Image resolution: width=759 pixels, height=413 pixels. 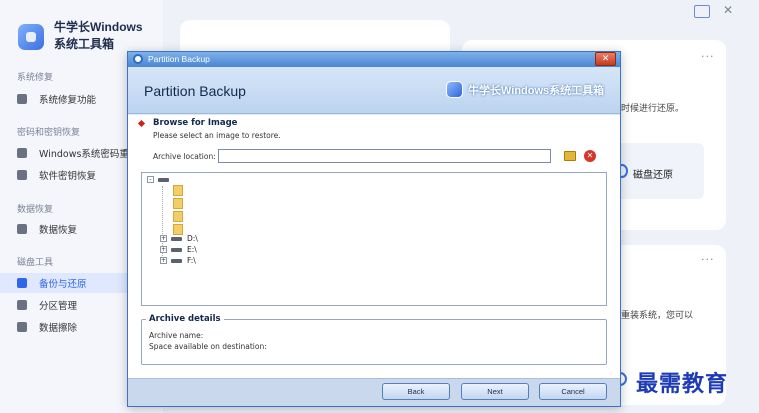 I want to click on dialog-close-button: ✕, so click(x=605, y=59).